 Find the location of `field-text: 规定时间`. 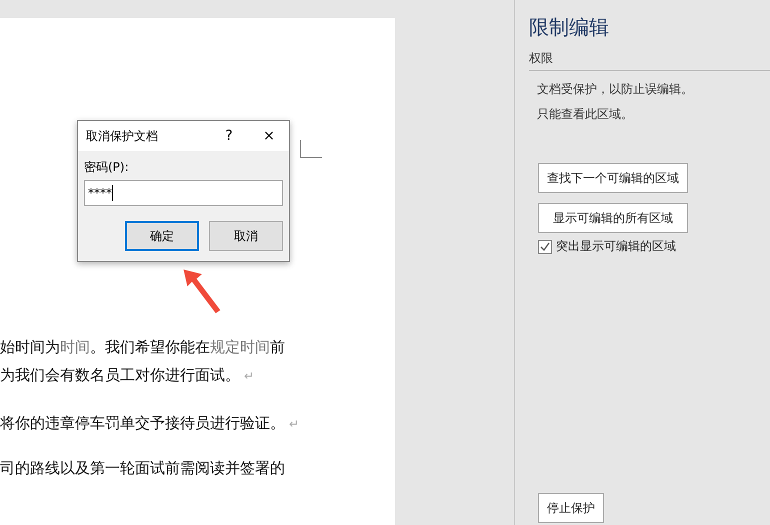

field-text: 规定时间 is located at coordinates (240, 347).